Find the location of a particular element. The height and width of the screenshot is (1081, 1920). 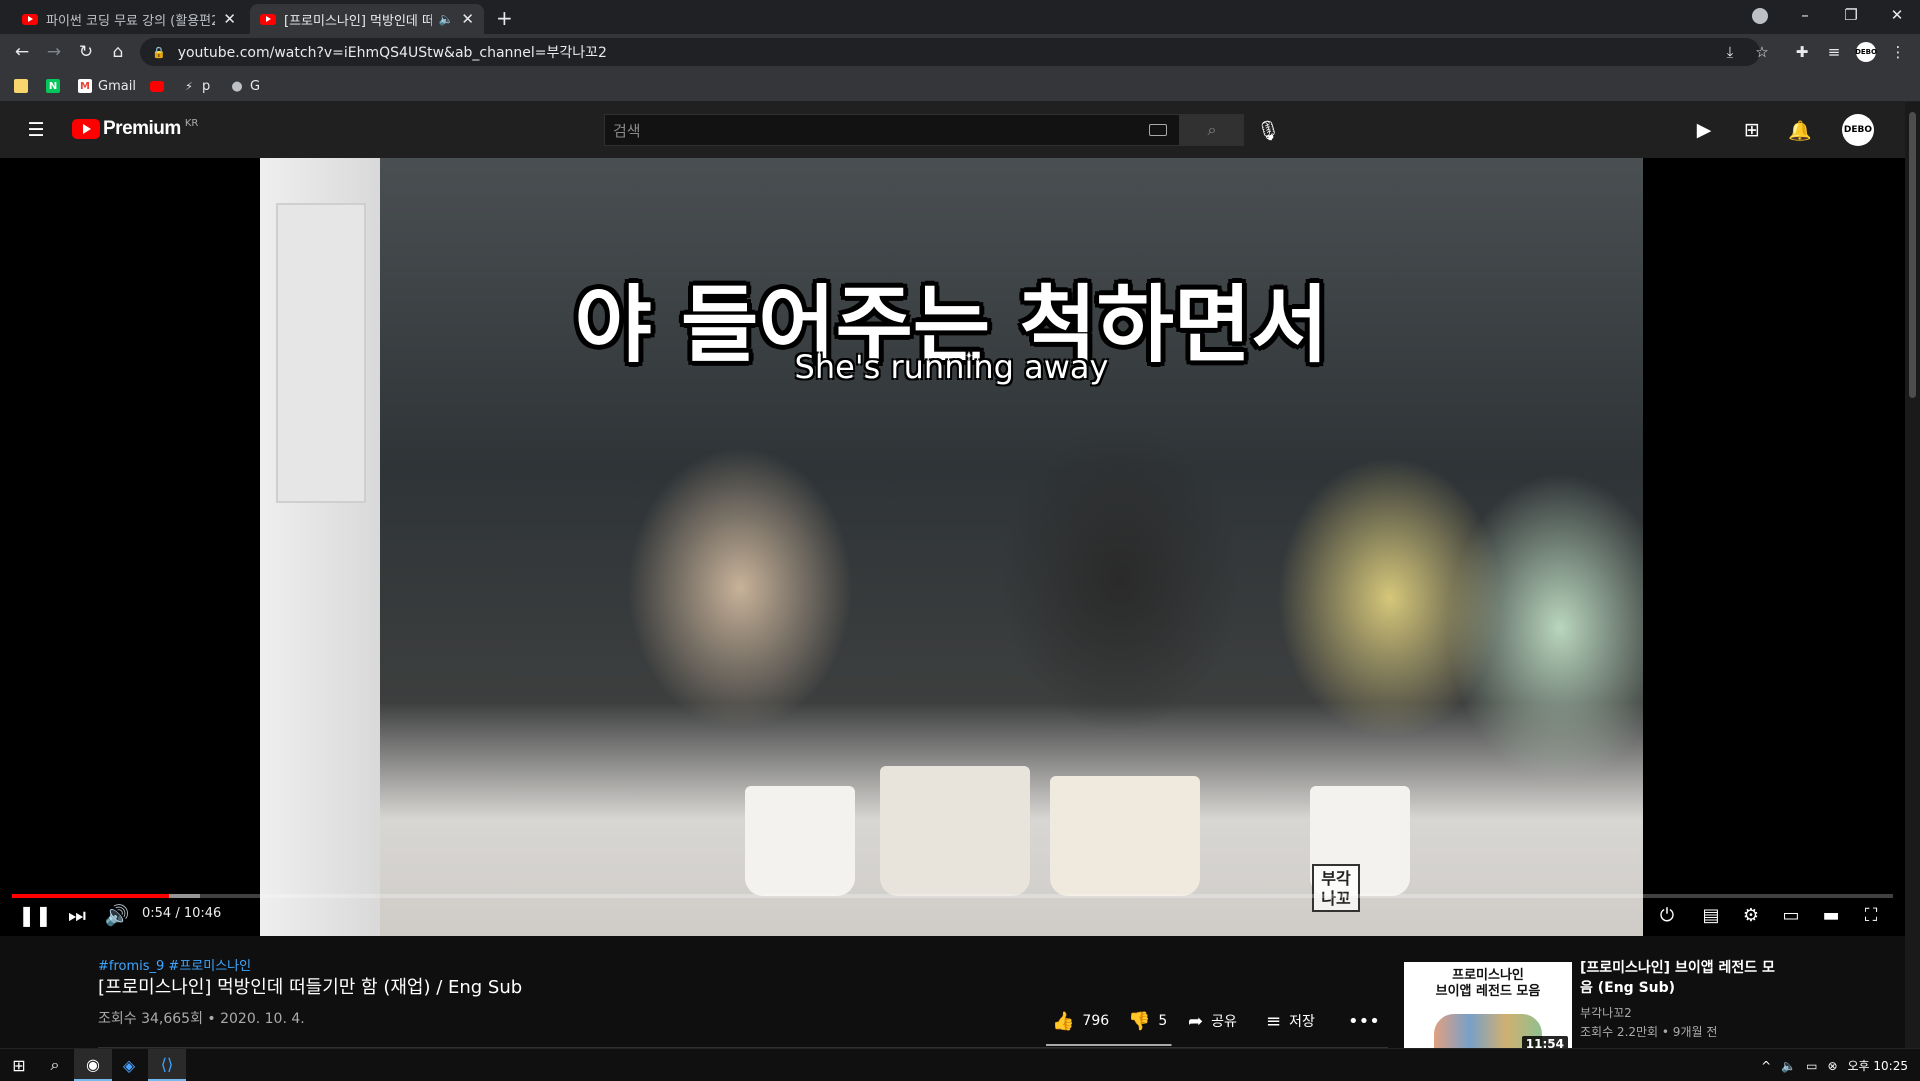

share-button: ➦ 공유 is located at coordinates (1212, 1021).